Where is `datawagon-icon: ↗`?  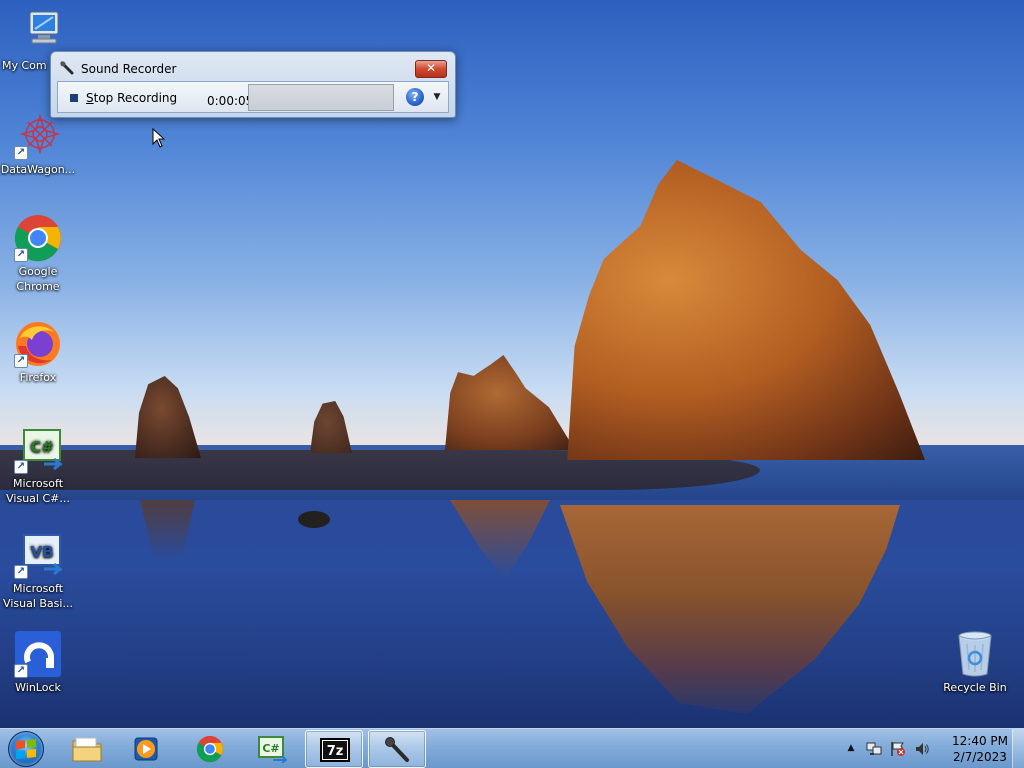
datawagon-icon: ↗ is located at coordinates (38, 136).